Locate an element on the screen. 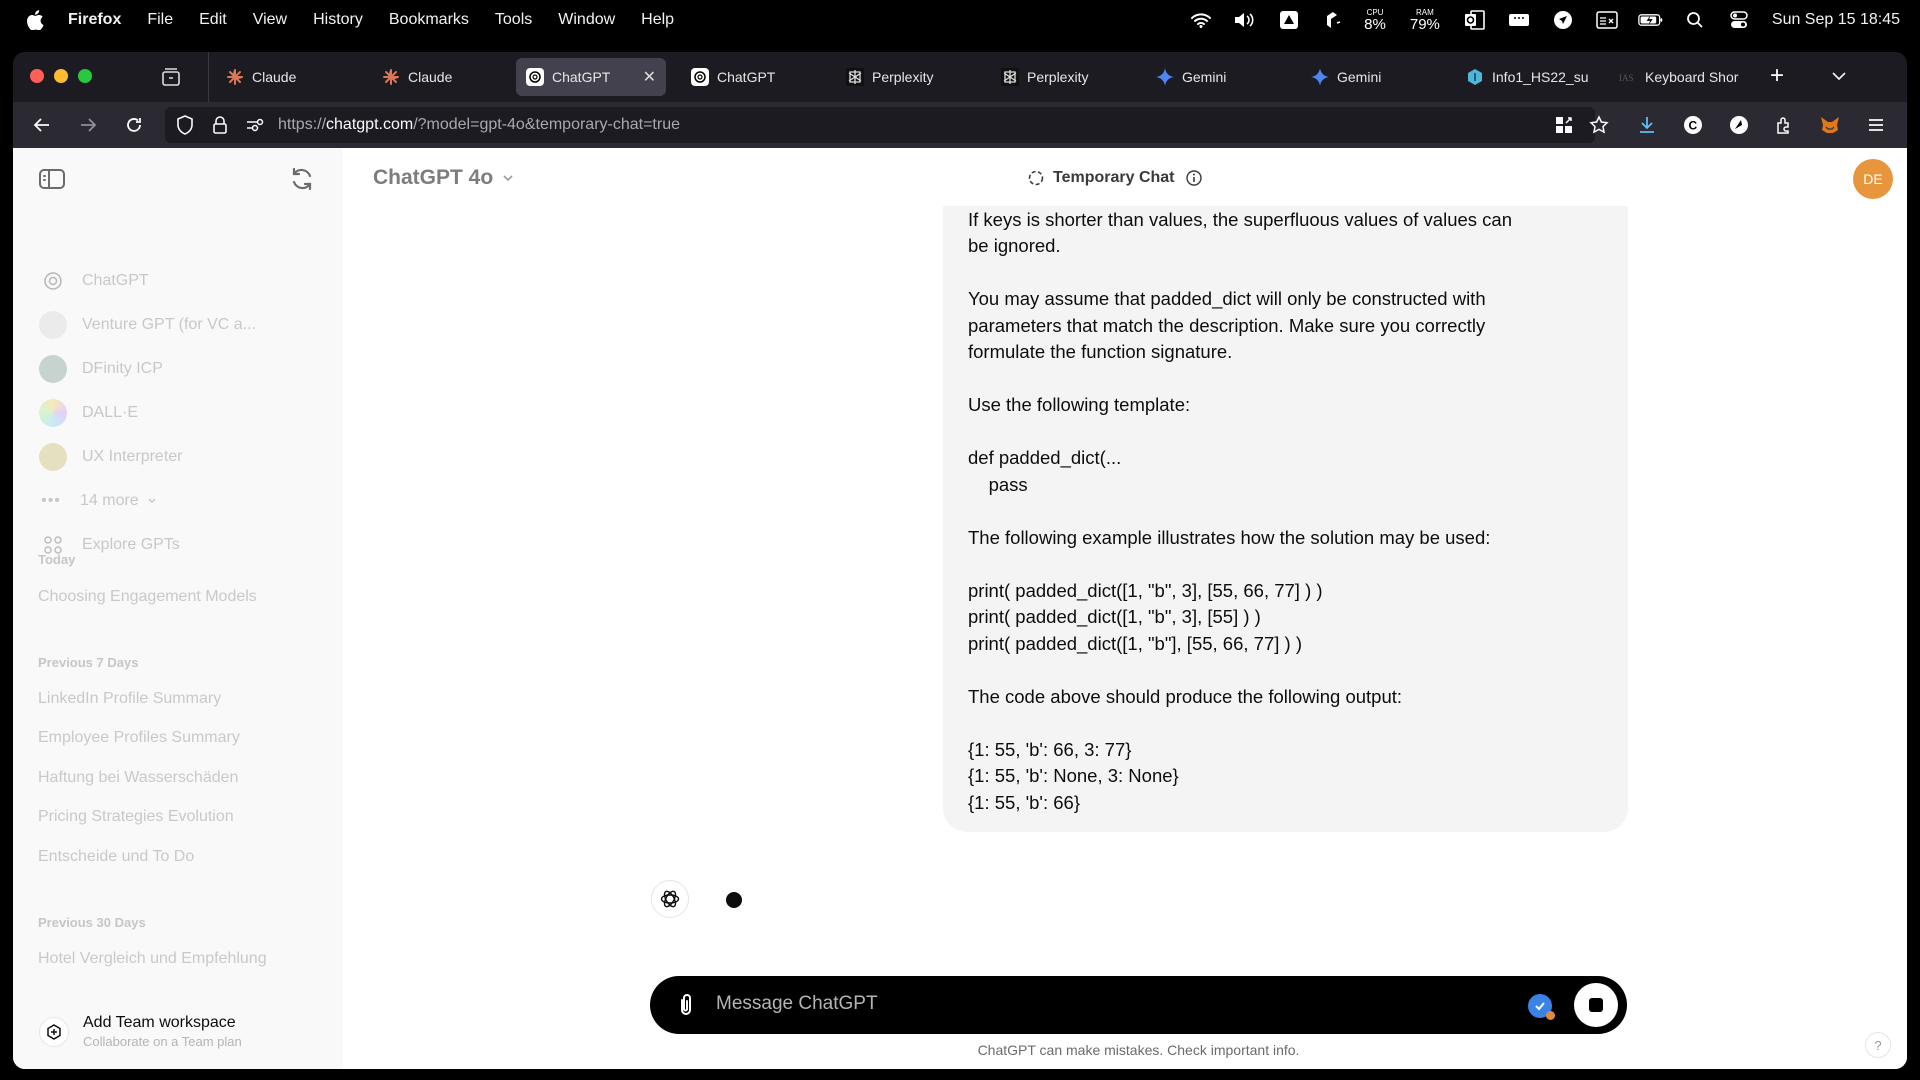  menu-edit: Edit is located at coordinates (213, 20).